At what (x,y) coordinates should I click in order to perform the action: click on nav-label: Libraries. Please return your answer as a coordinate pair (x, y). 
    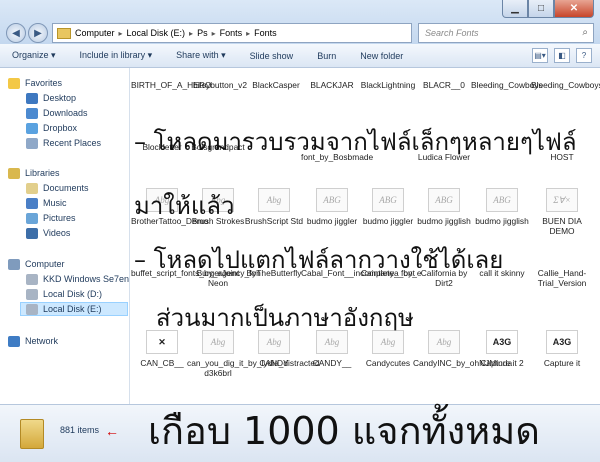
    Looking at the image, I should click on (42, 173).